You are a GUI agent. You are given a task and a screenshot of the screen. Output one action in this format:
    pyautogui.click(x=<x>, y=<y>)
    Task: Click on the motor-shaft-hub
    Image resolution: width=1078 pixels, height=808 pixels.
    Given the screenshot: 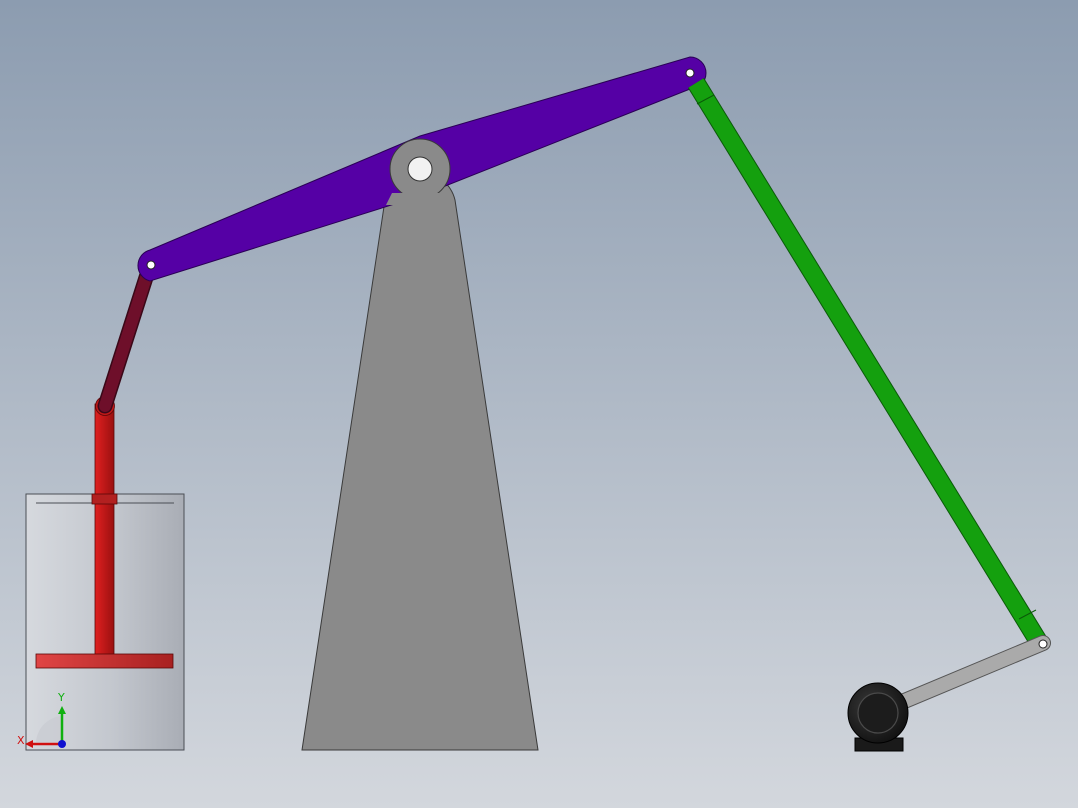 What is the action you would take?
    pyautogui.click(x=878, y=713)
    